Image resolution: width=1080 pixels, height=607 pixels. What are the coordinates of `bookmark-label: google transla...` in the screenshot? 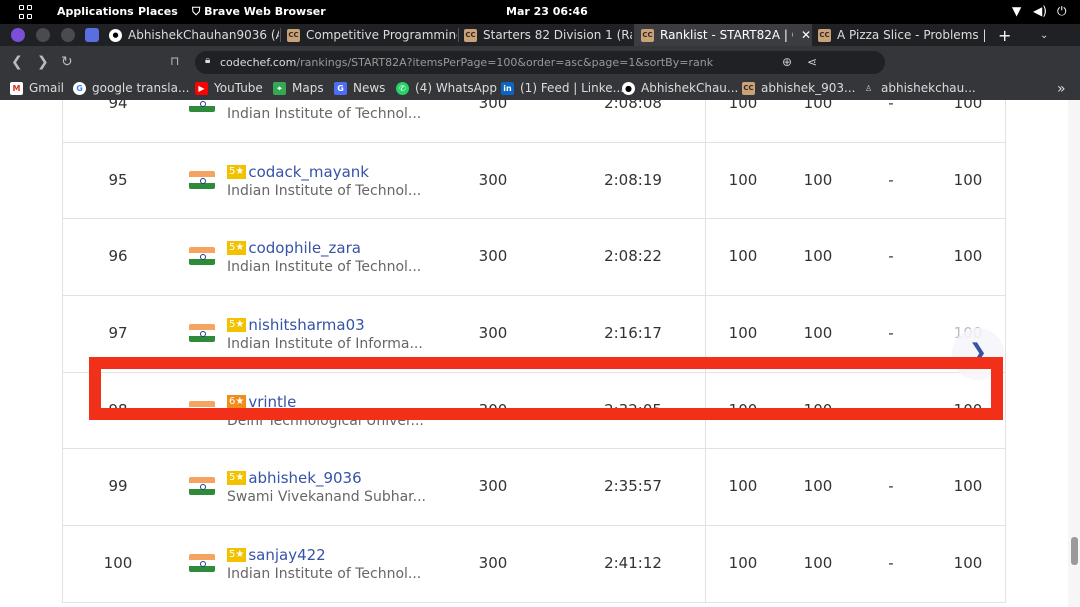 It's located at (141, 88).